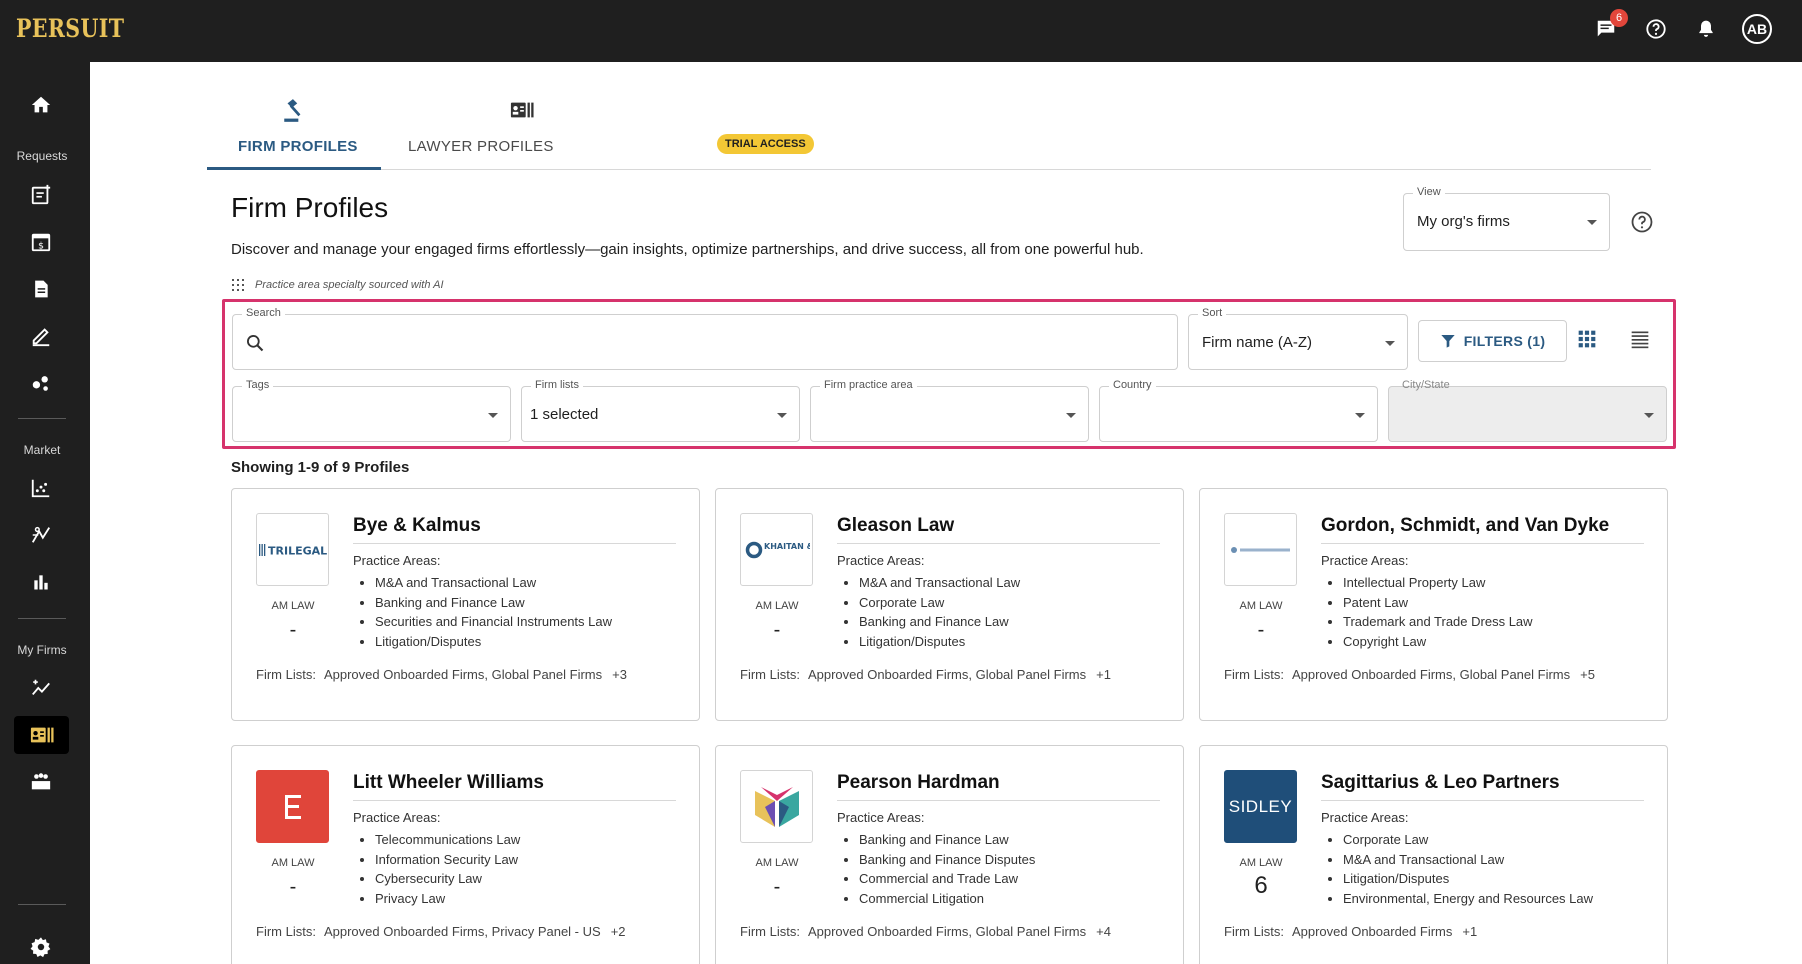 This screenshot has height=964, width=1802. I want to click on sidebar-item-network, so click(41, 383).